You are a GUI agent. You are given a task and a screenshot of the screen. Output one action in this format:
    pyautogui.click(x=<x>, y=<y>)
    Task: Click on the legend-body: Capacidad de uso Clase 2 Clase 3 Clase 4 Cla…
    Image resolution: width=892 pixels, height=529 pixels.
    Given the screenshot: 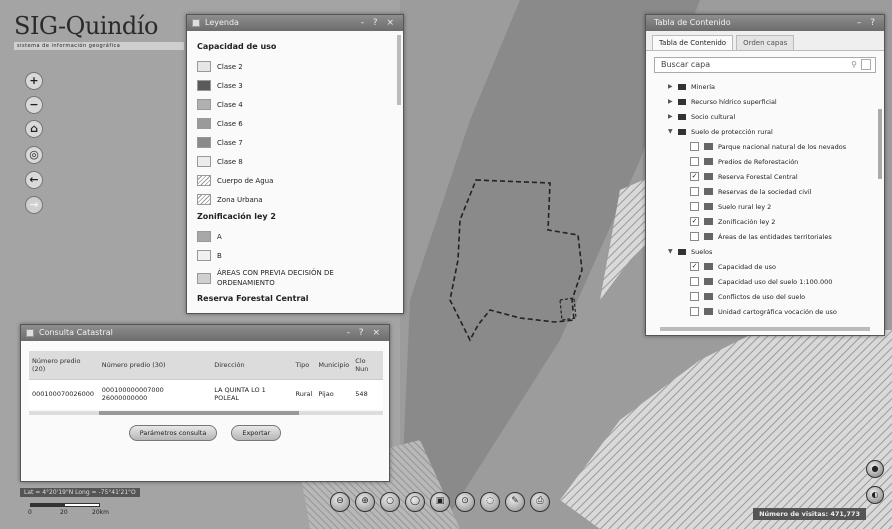 What is the action you would take?
    pyautogui.click(x=295, y=172)
    